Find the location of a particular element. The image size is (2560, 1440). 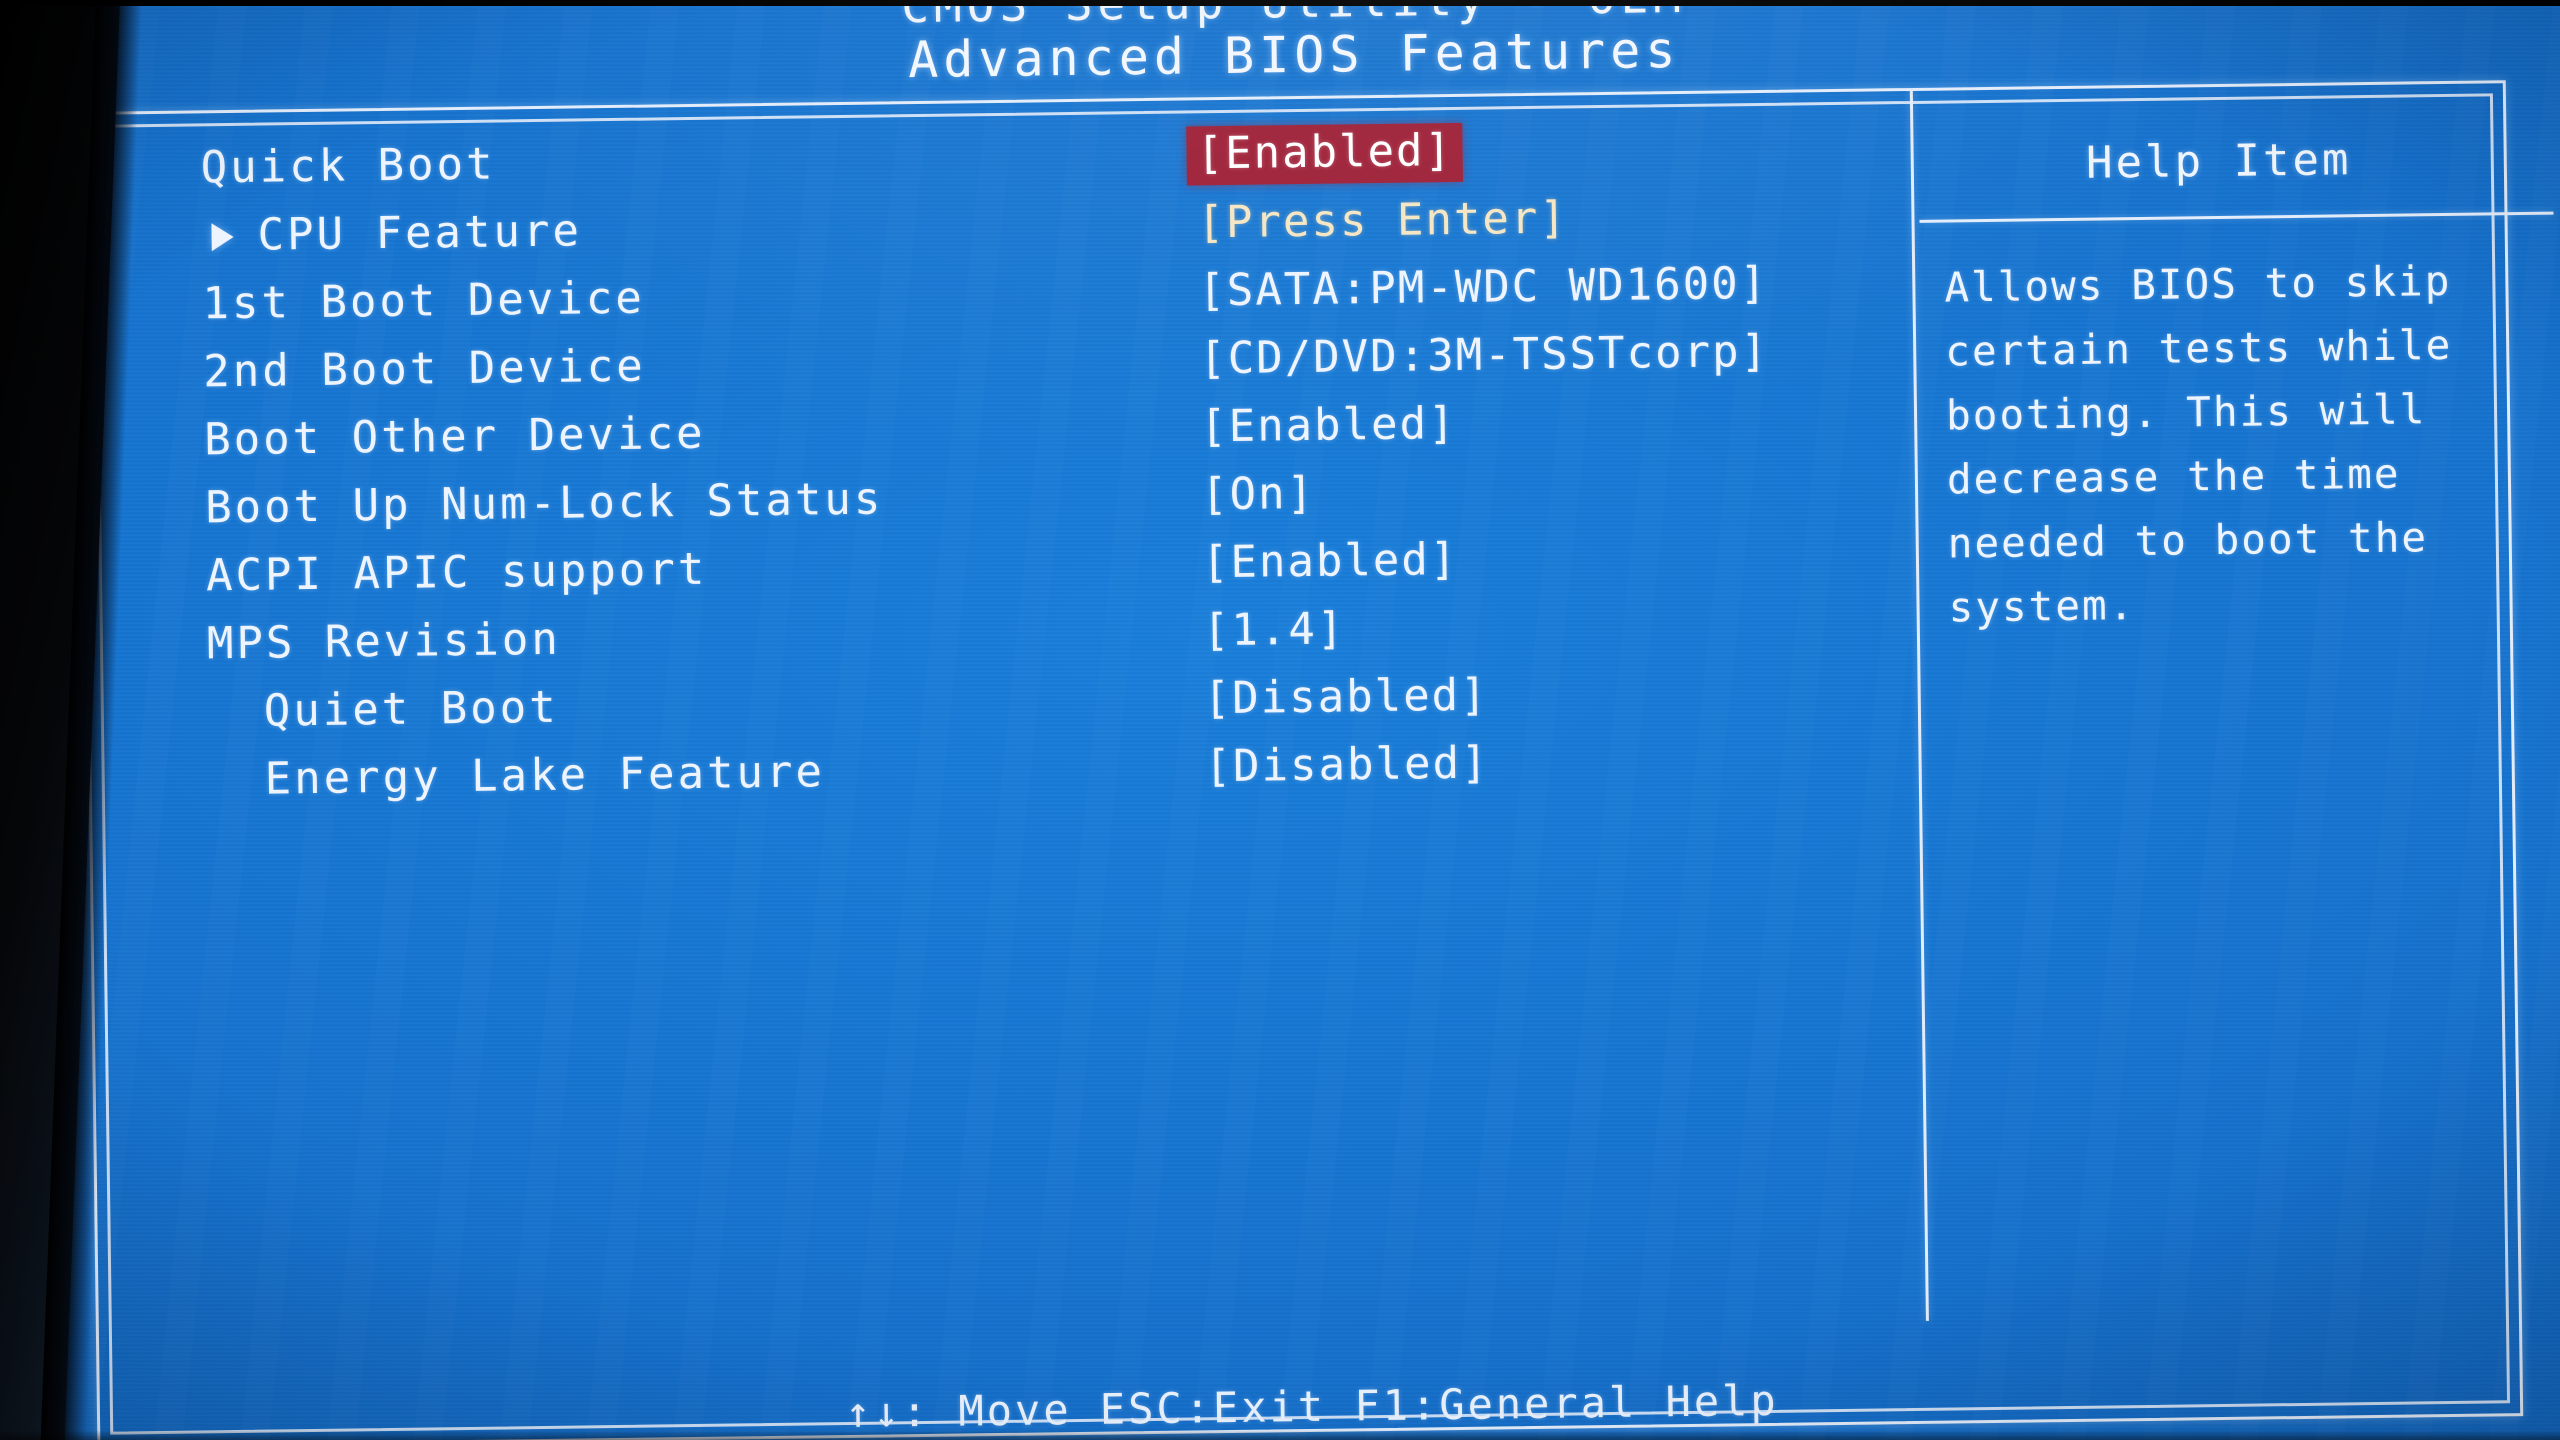

setting-label: Boot Up Num-Lock Status is located at coordinates (544, 503).